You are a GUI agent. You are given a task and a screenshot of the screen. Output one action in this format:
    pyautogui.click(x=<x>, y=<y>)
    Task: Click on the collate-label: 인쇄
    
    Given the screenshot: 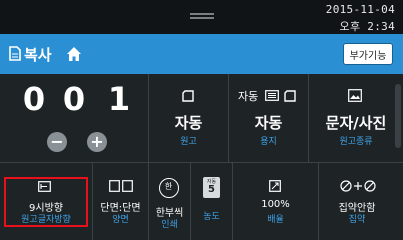 What is the action you would take?
    pyautogui.click(x=169, y=225)
    